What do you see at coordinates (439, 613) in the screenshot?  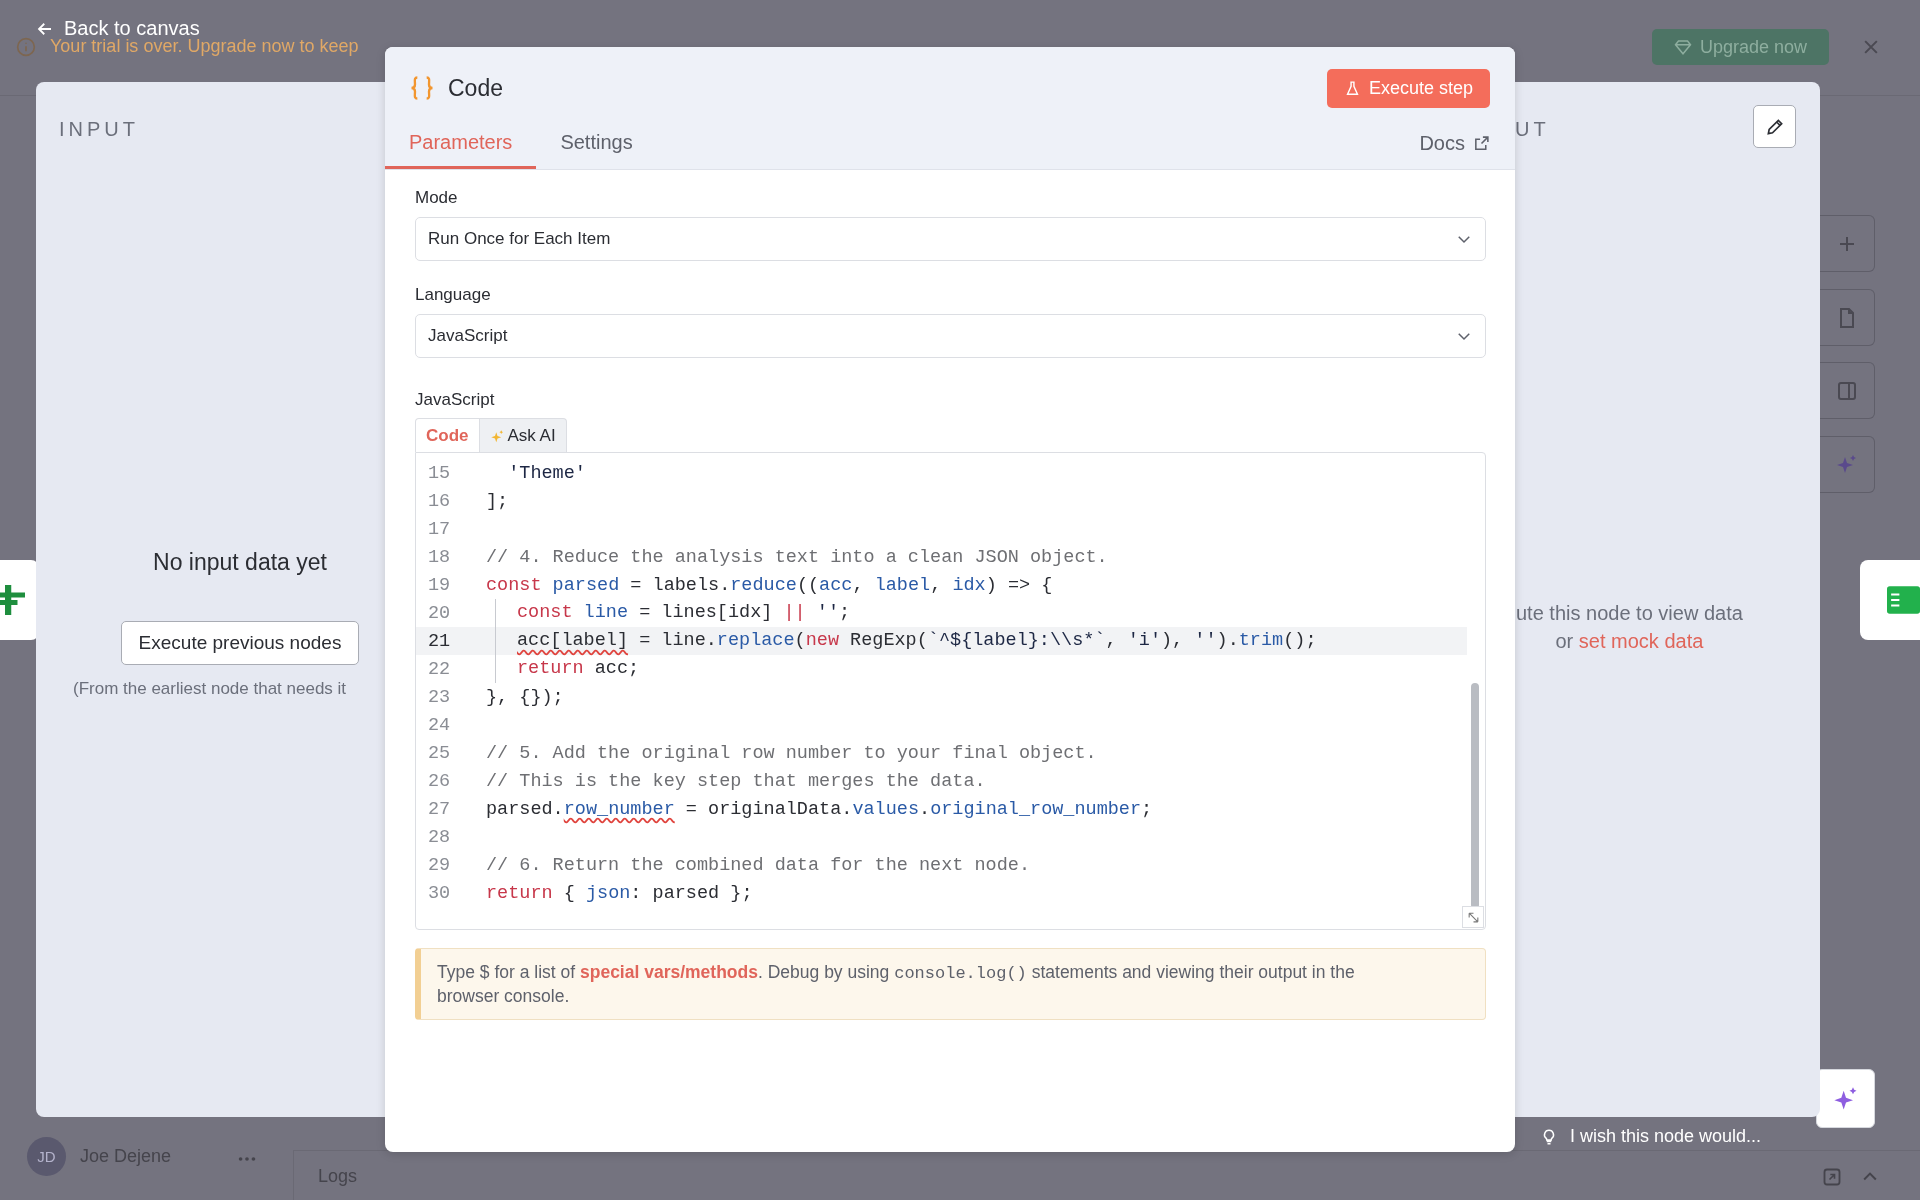 I see `line-number: 20` at bounding box center [439, 613].